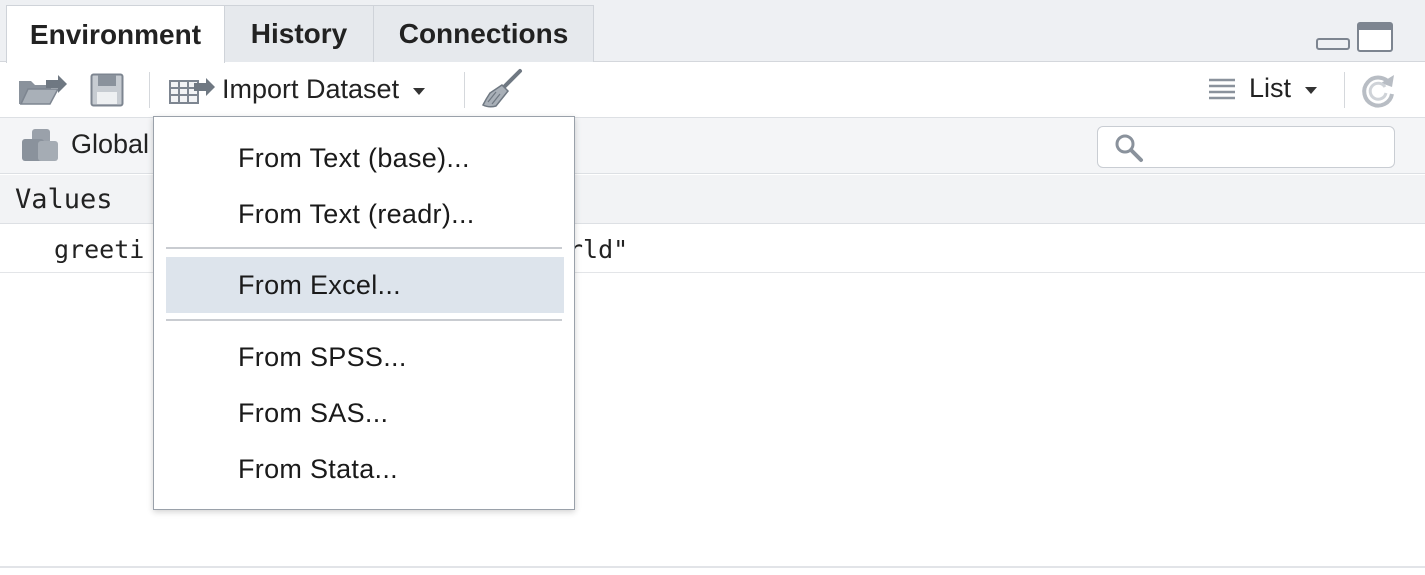  Describe the element at coordinates (115, 34) in the screenshot. I see `tab-environment: Environment` at that location.